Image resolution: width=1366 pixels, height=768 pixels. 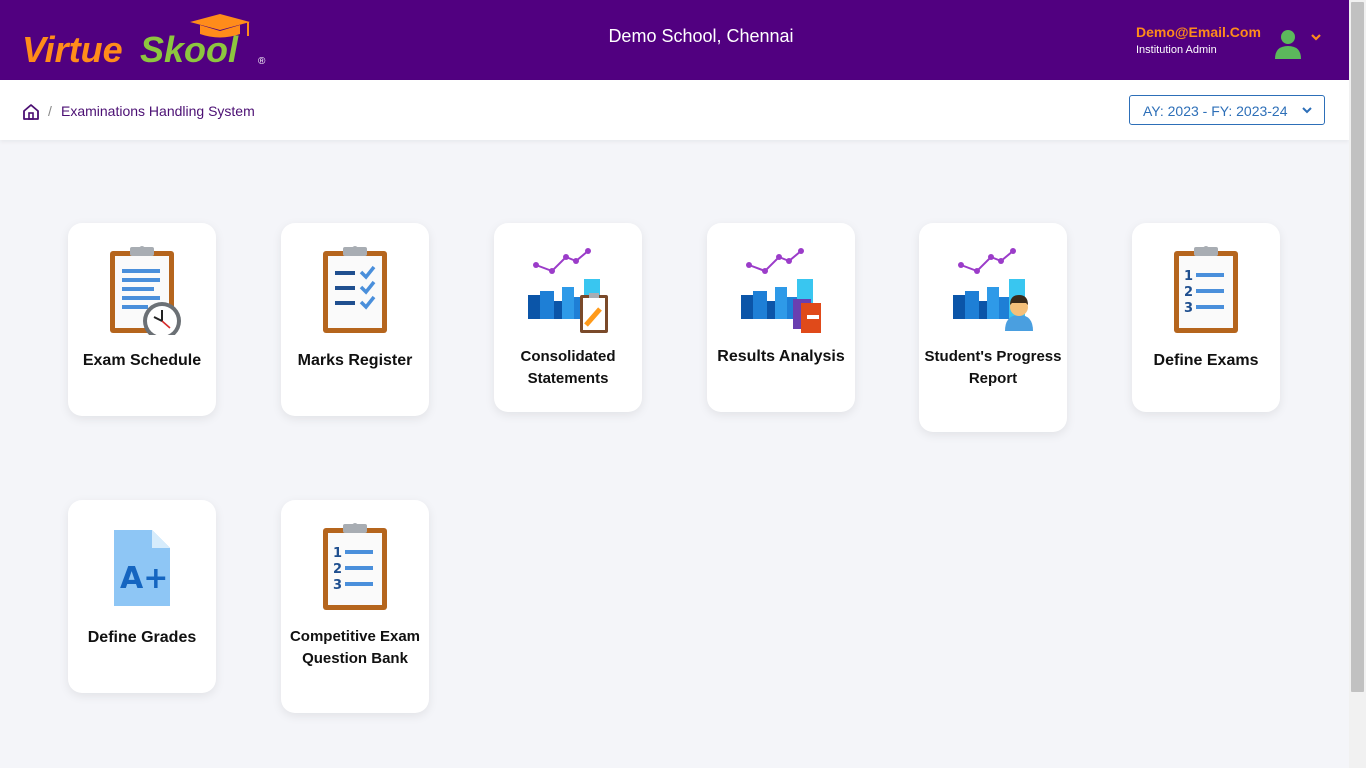 What do you see at coordinates (1215, 111) in the screenshot?
I see `academic-year-value: AY: 2023 - FY: 2023-24` at bounding box center [1215, 111].